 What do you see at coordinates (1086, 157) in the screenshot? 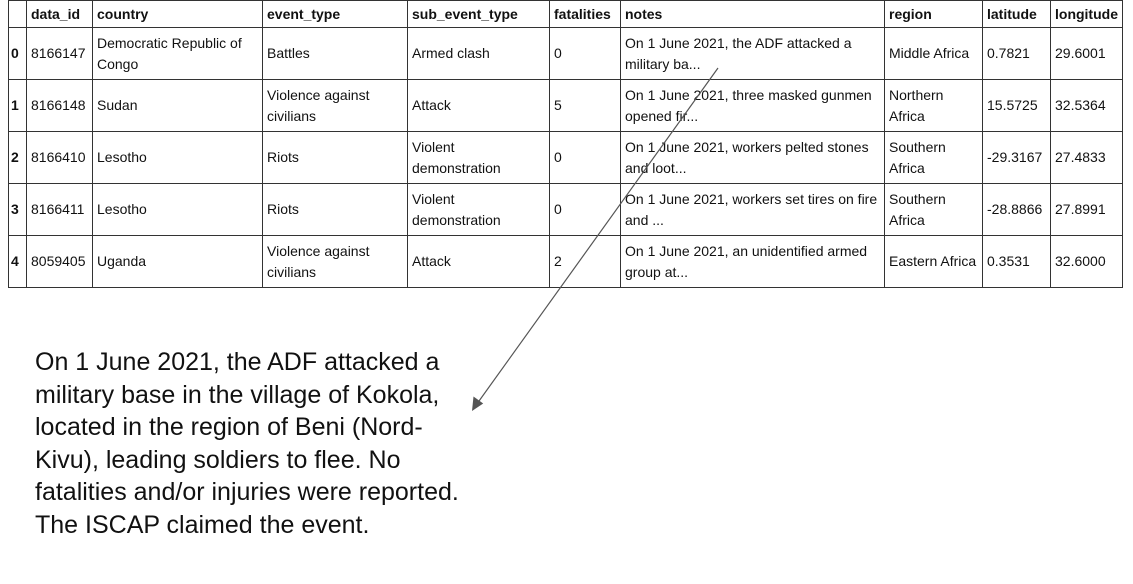
I see `cell-longitude: 27.4833` at bounding box center [1086, 157].